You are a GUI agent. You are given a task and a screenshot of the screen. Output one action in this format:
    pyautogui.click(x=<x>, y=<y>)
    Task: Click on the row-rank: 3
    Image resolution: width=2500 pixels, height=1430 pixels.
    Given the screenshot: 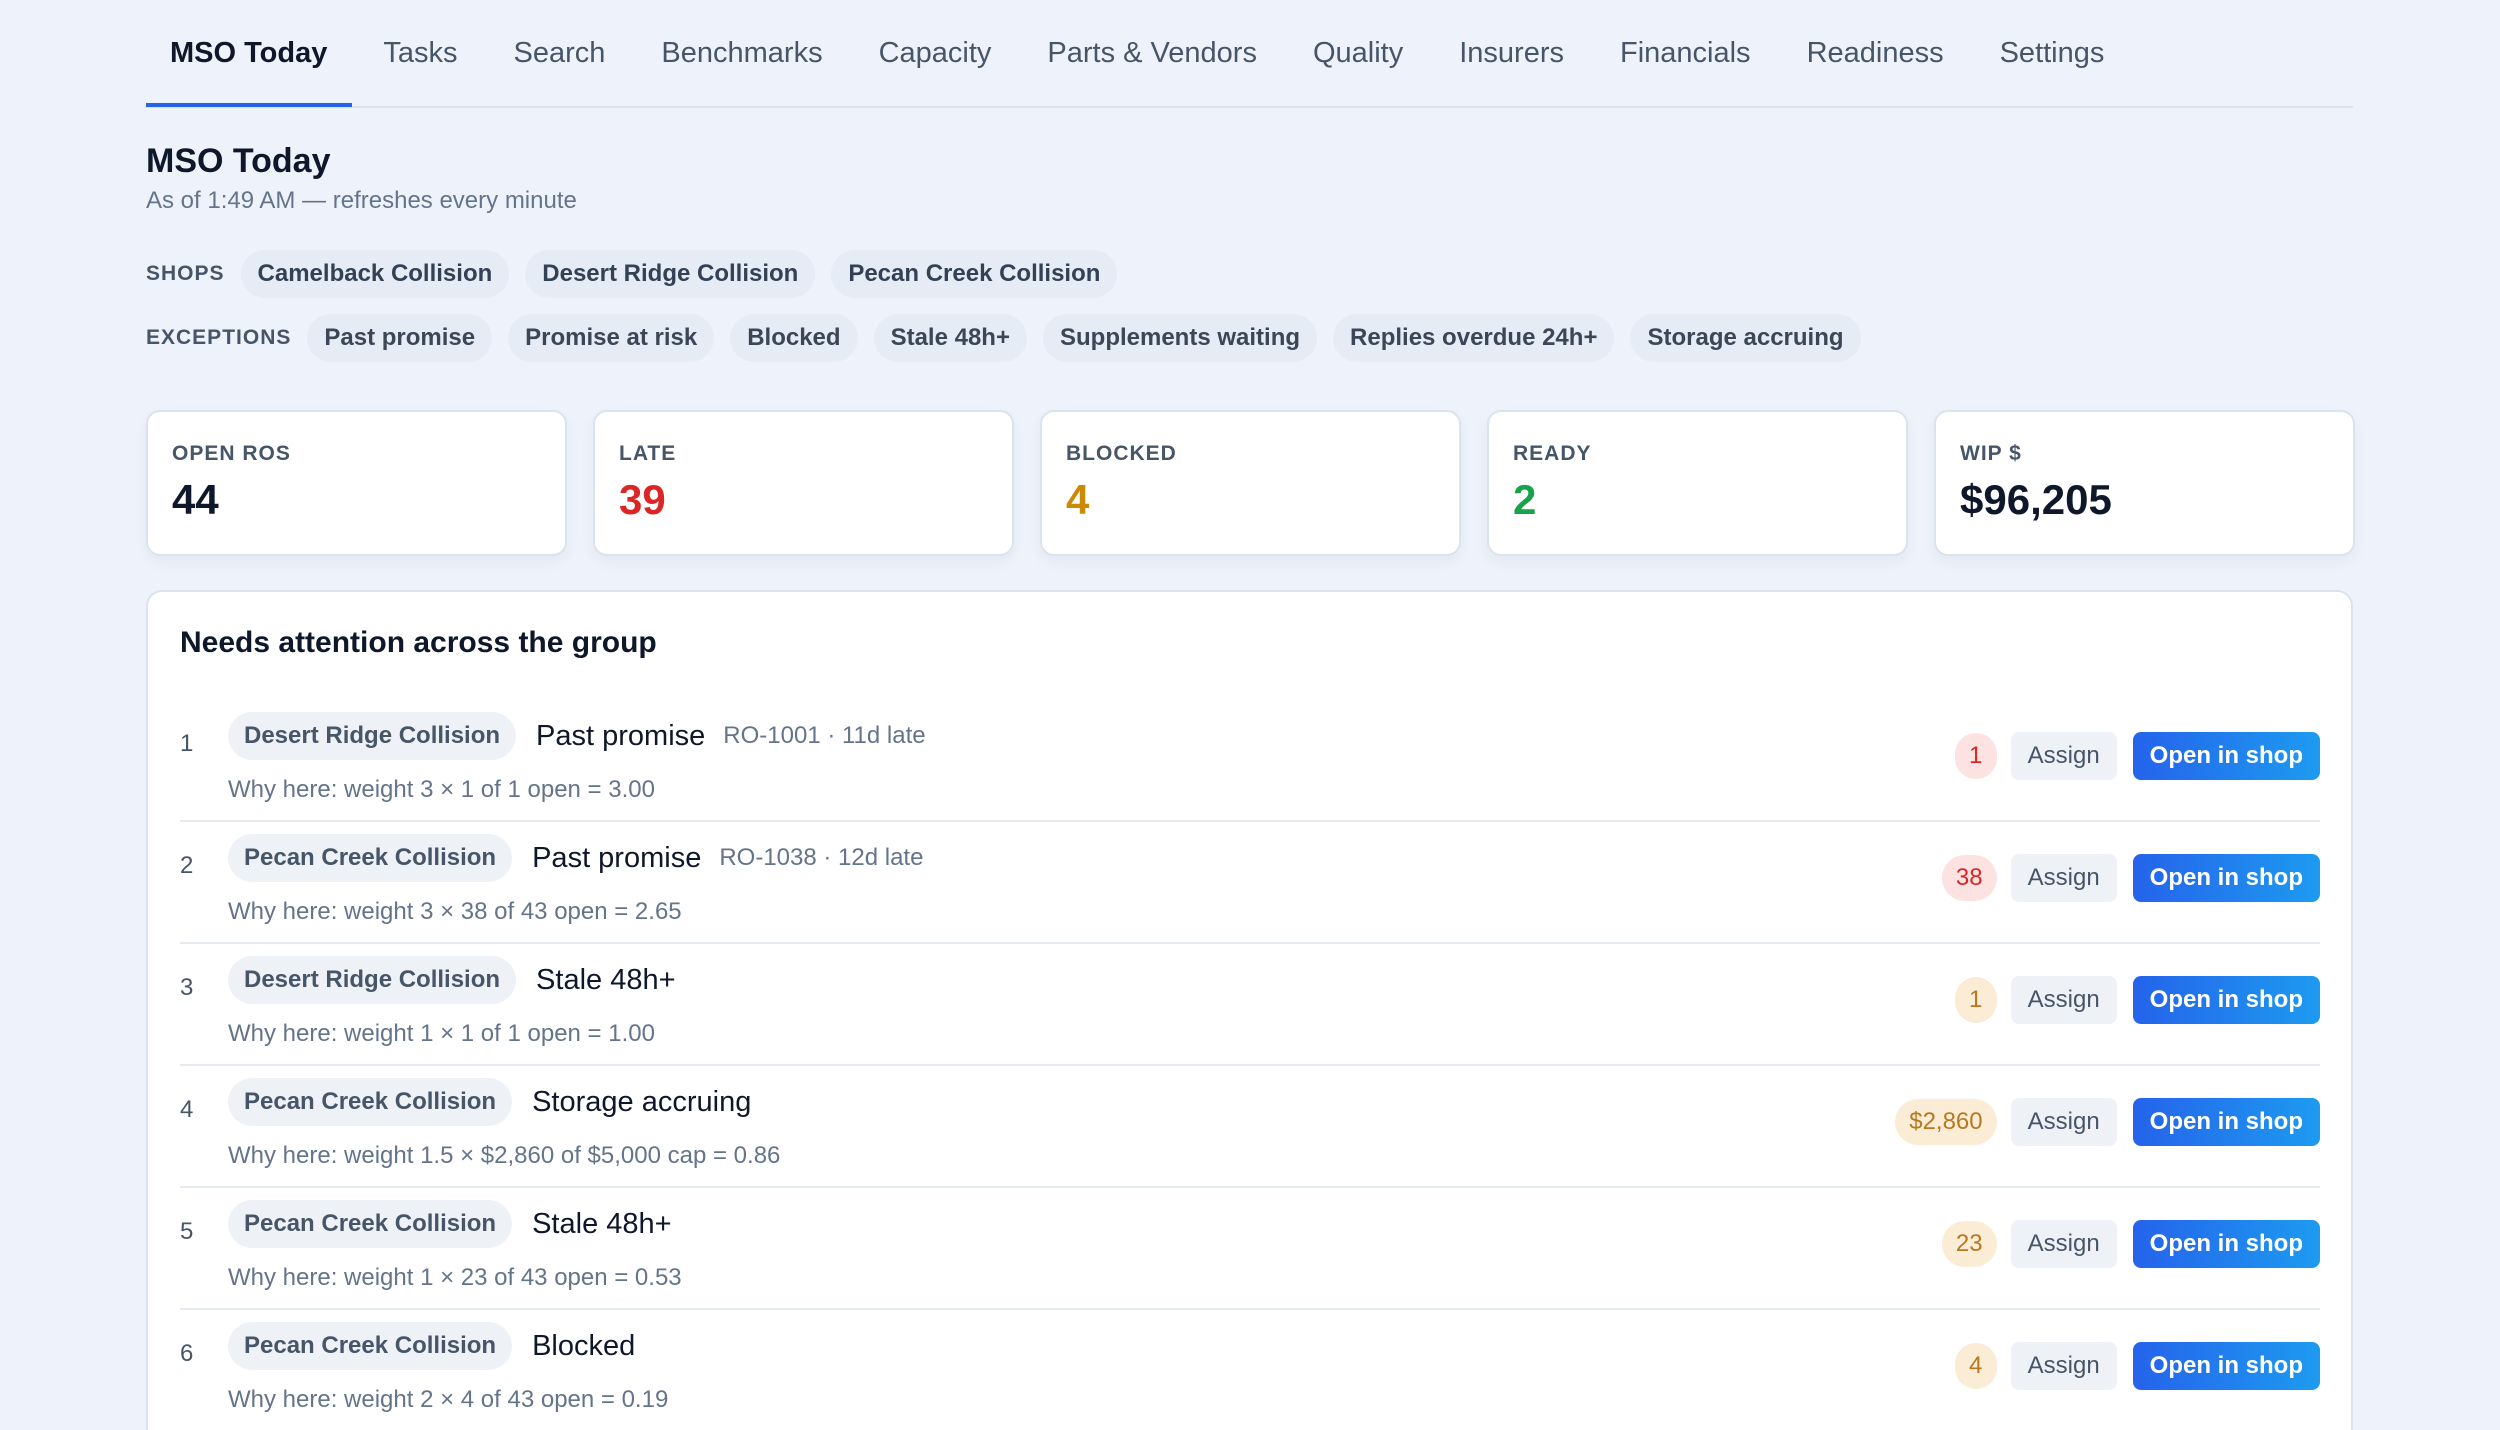 What is the action you would take?
    pyautogui.click(x=187, y=987)
    